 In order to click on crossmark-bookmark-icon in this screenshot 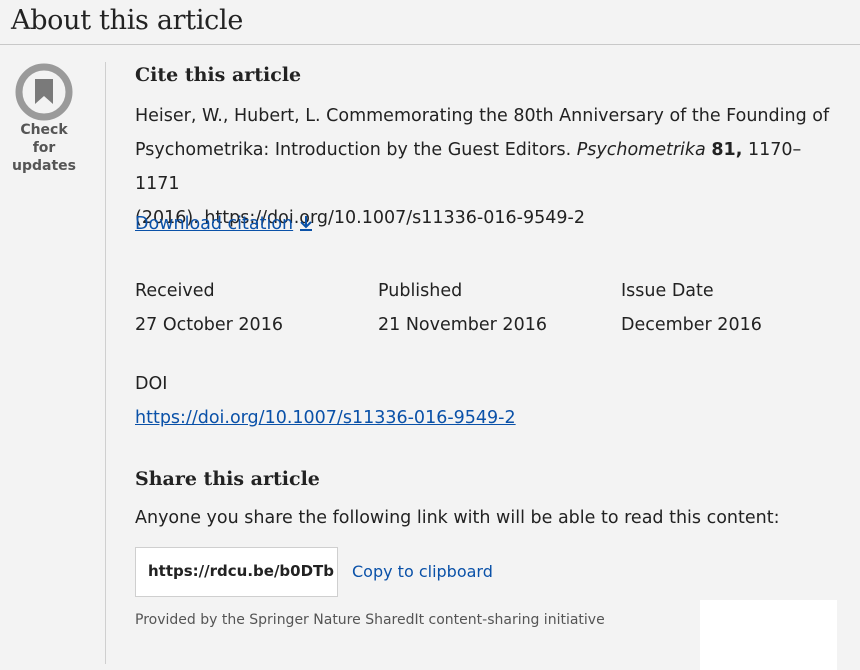, I will do `click(44, 92)`.